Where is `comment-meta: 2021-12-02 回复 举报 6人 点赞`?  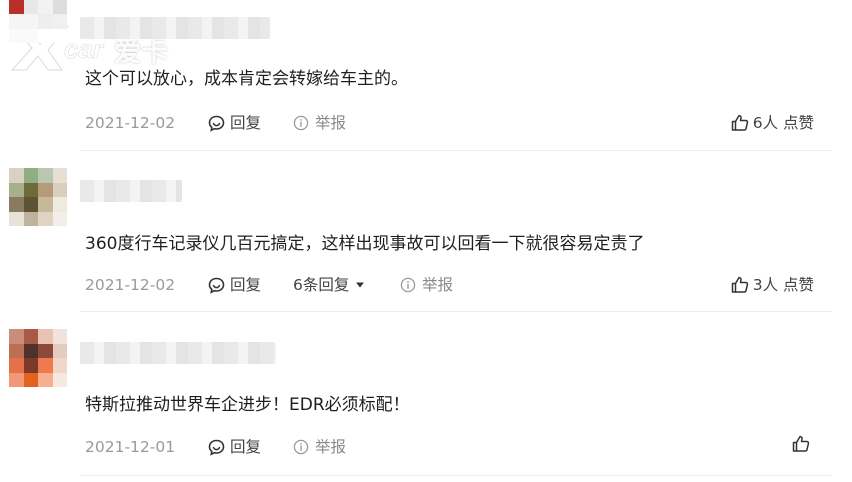 comment-meta: 2021-12-02 回复 举报 6人 点赞 is located at coordinates (449, 123).